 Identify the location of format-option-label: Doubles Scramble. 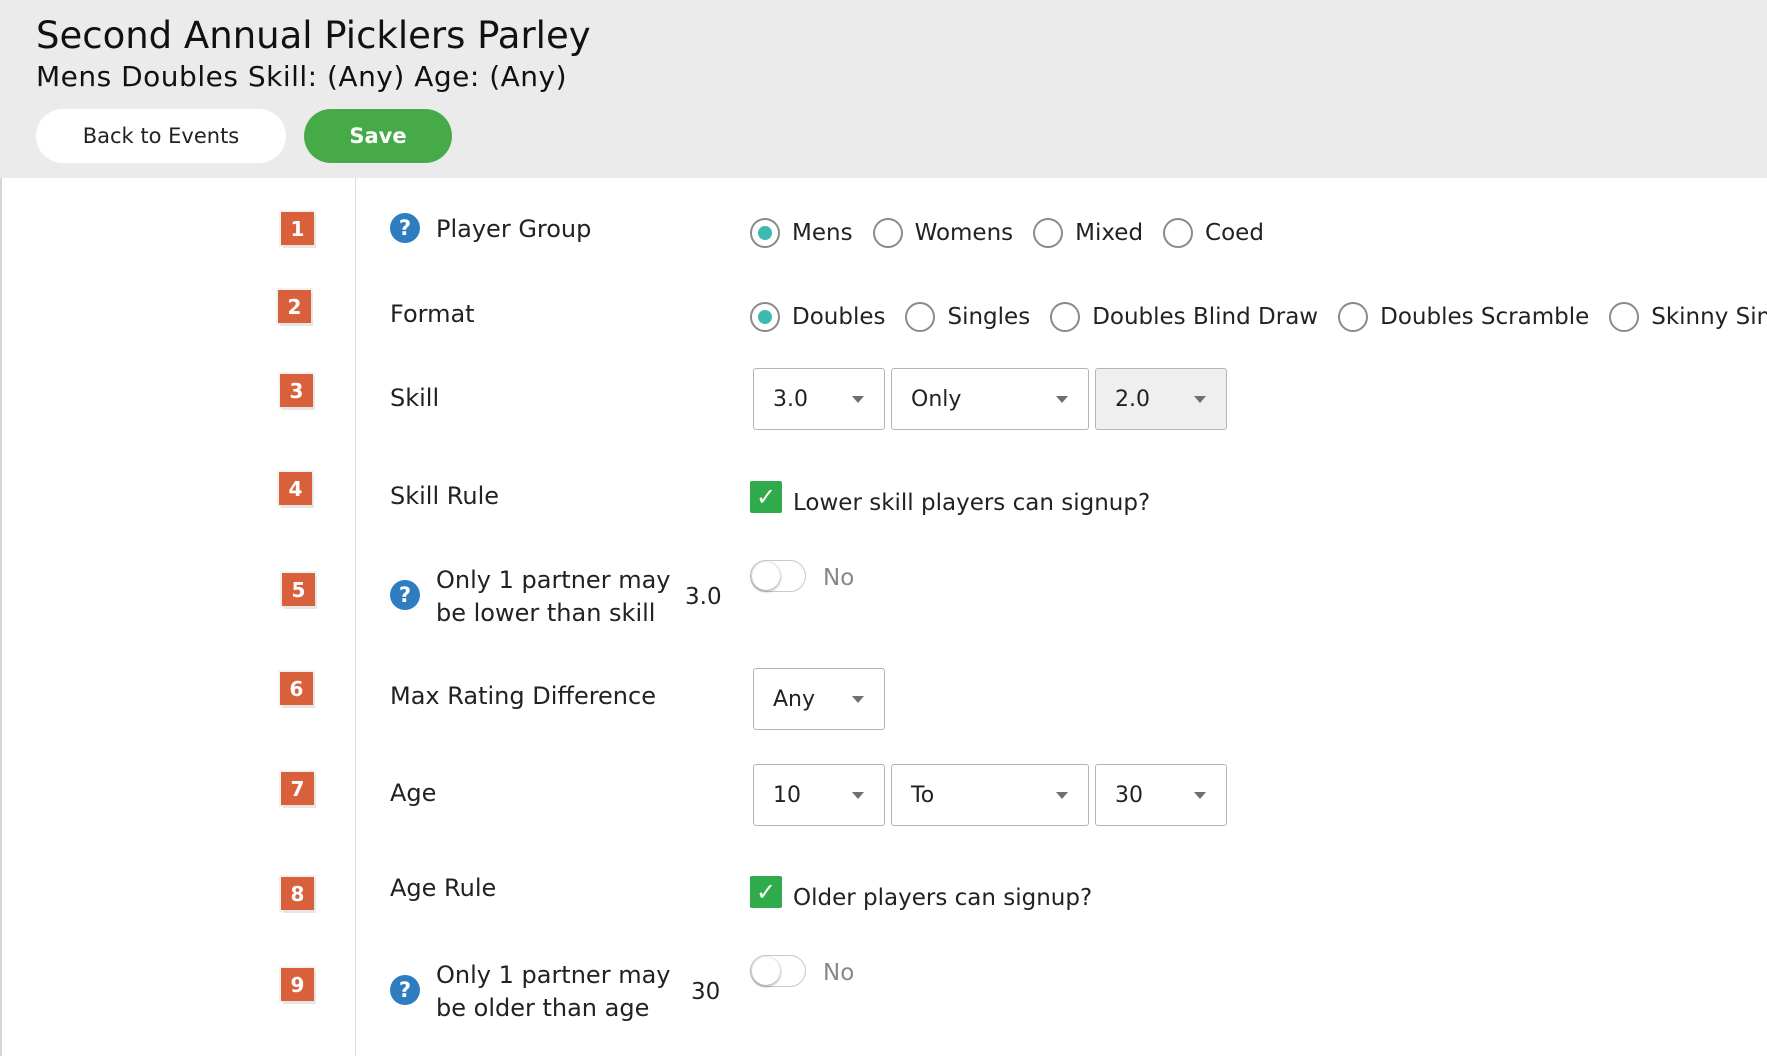
(1485, 317).